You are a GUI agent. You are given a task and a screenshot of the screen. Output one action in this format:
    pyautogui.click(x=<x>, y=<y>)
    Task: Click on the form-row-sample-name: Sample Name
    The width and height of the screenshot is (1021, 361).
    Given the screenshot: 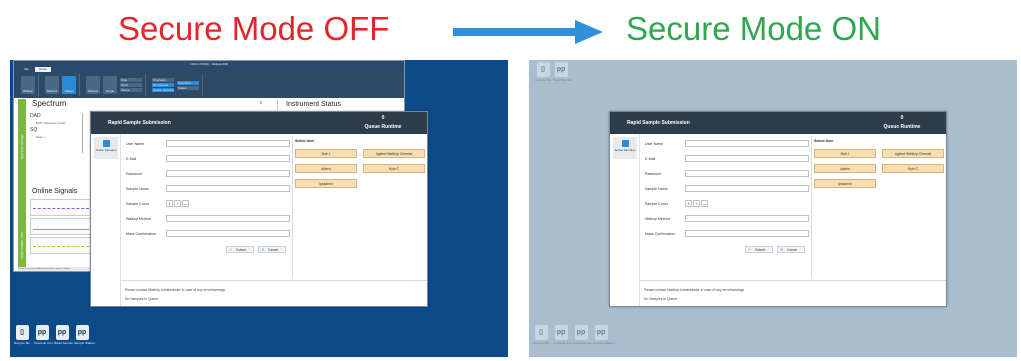 What is the action you would take?
    pyautogui.click(x=727, y=189)
    